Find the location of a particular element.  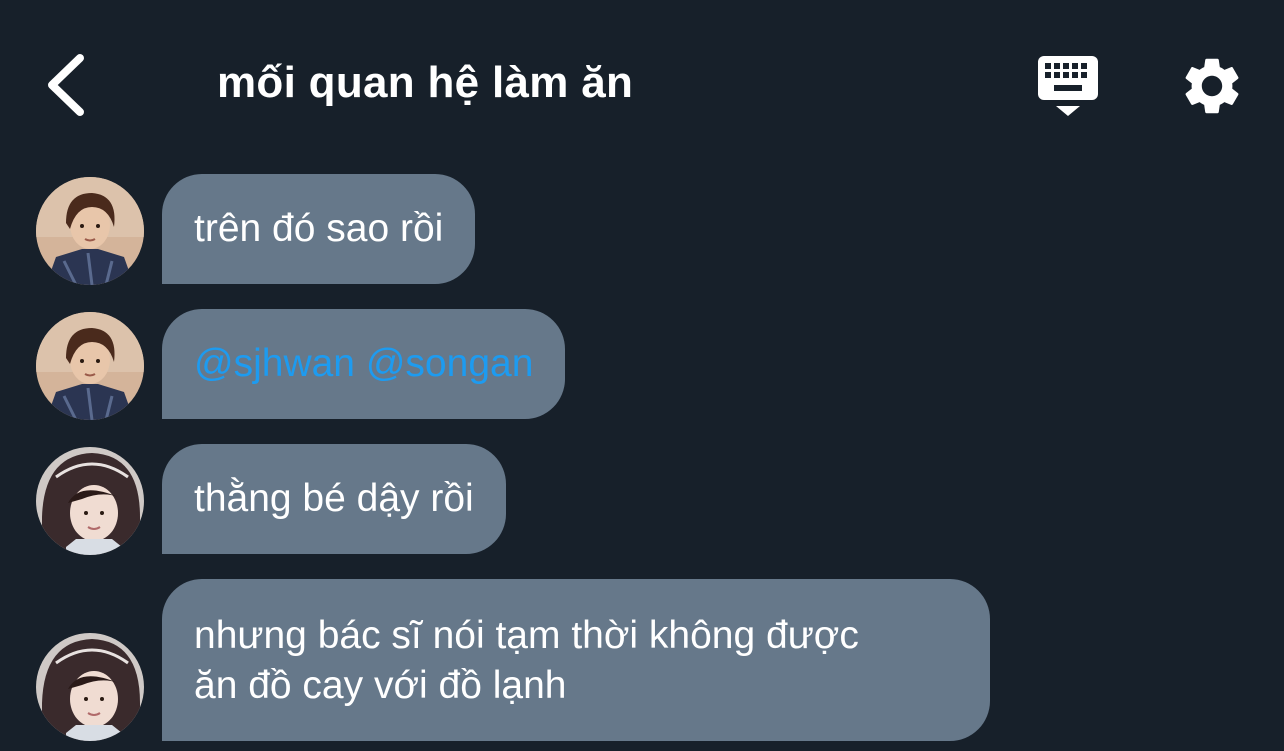

gear-icon is located at coordinates (1212, 86).